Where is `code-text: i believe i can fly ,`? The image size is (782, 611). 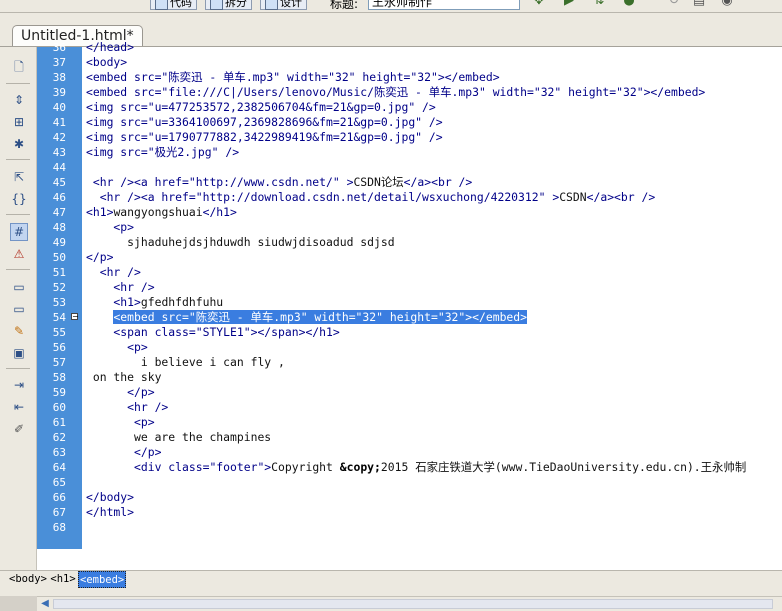 code-text: i believe i can fly , is located at coordinates (185, 362).